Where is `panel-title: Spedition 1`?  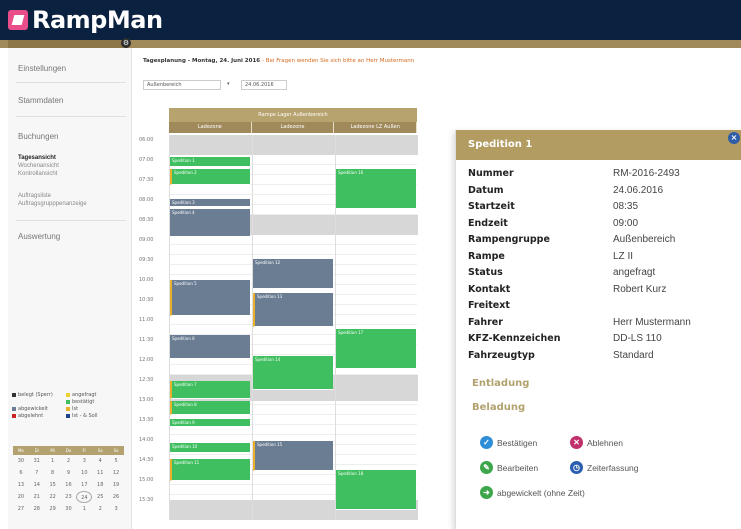
panel-title: Spedition 1 is located at coordinates (500, 144).